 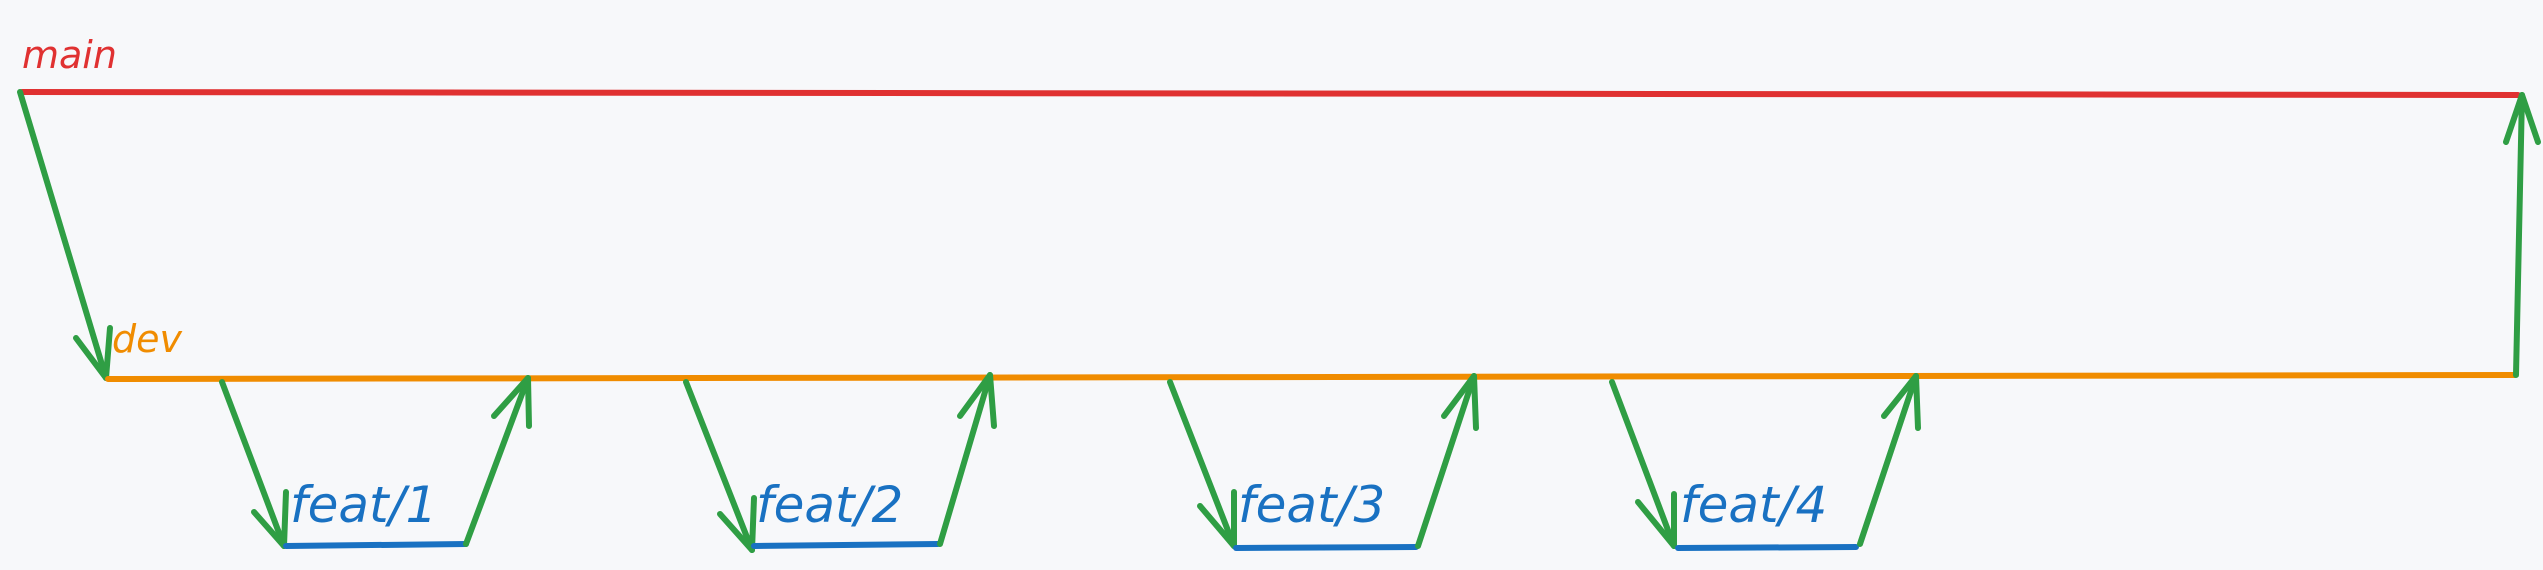 I want to click on dev-to-feat-3-arrow, so click(x=1202, y=464).